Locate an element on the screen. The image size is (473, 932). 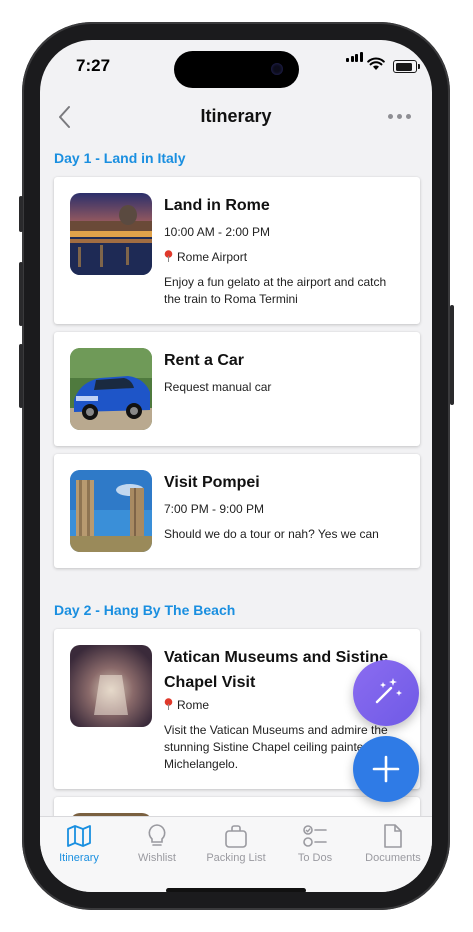
action-button is located at coordinates (21, 214).